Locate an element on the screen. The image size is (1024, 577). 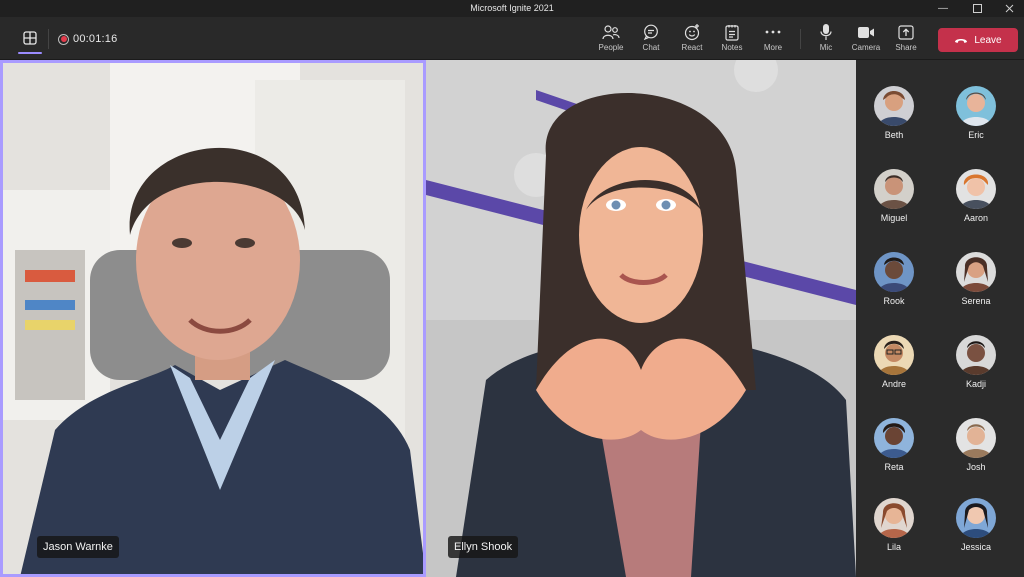
layout-active-indicator is located at coordinates (30, 53).